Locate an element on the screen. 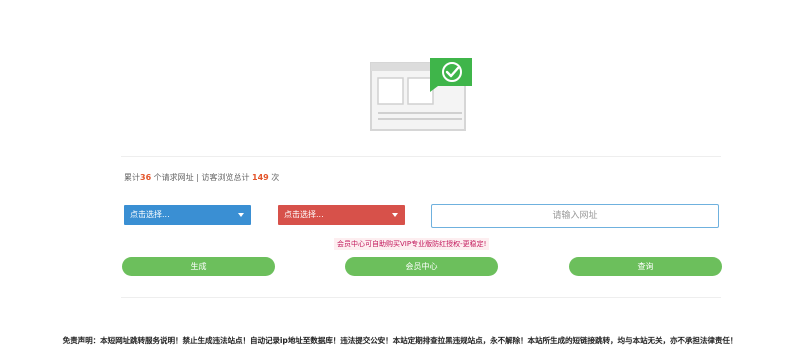 The height and width of the screenshot is (362, 800). visit-count: 149 is located at coordinates (260, 177).